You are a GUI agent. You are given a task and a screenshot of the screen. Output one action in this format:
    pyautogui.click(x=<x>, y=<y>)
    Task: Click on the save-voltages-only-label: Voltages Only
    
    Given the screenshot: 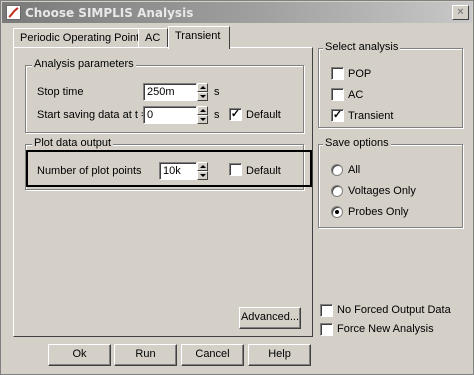 What is the action you would take?
    pyautogui.click(x=382, y=191)
    